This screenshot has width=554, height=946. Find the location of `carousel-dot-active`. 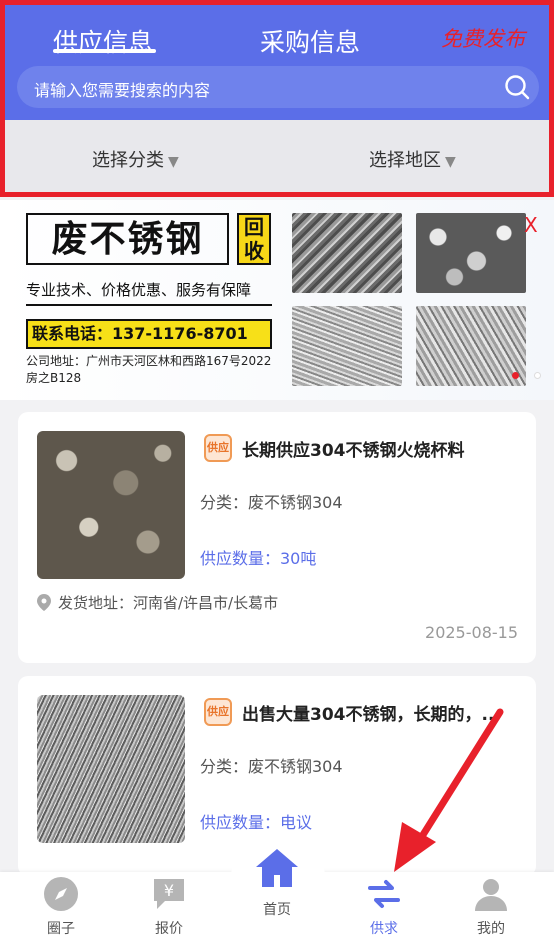

carousel-dot-active is located at coordinates (515, 375).